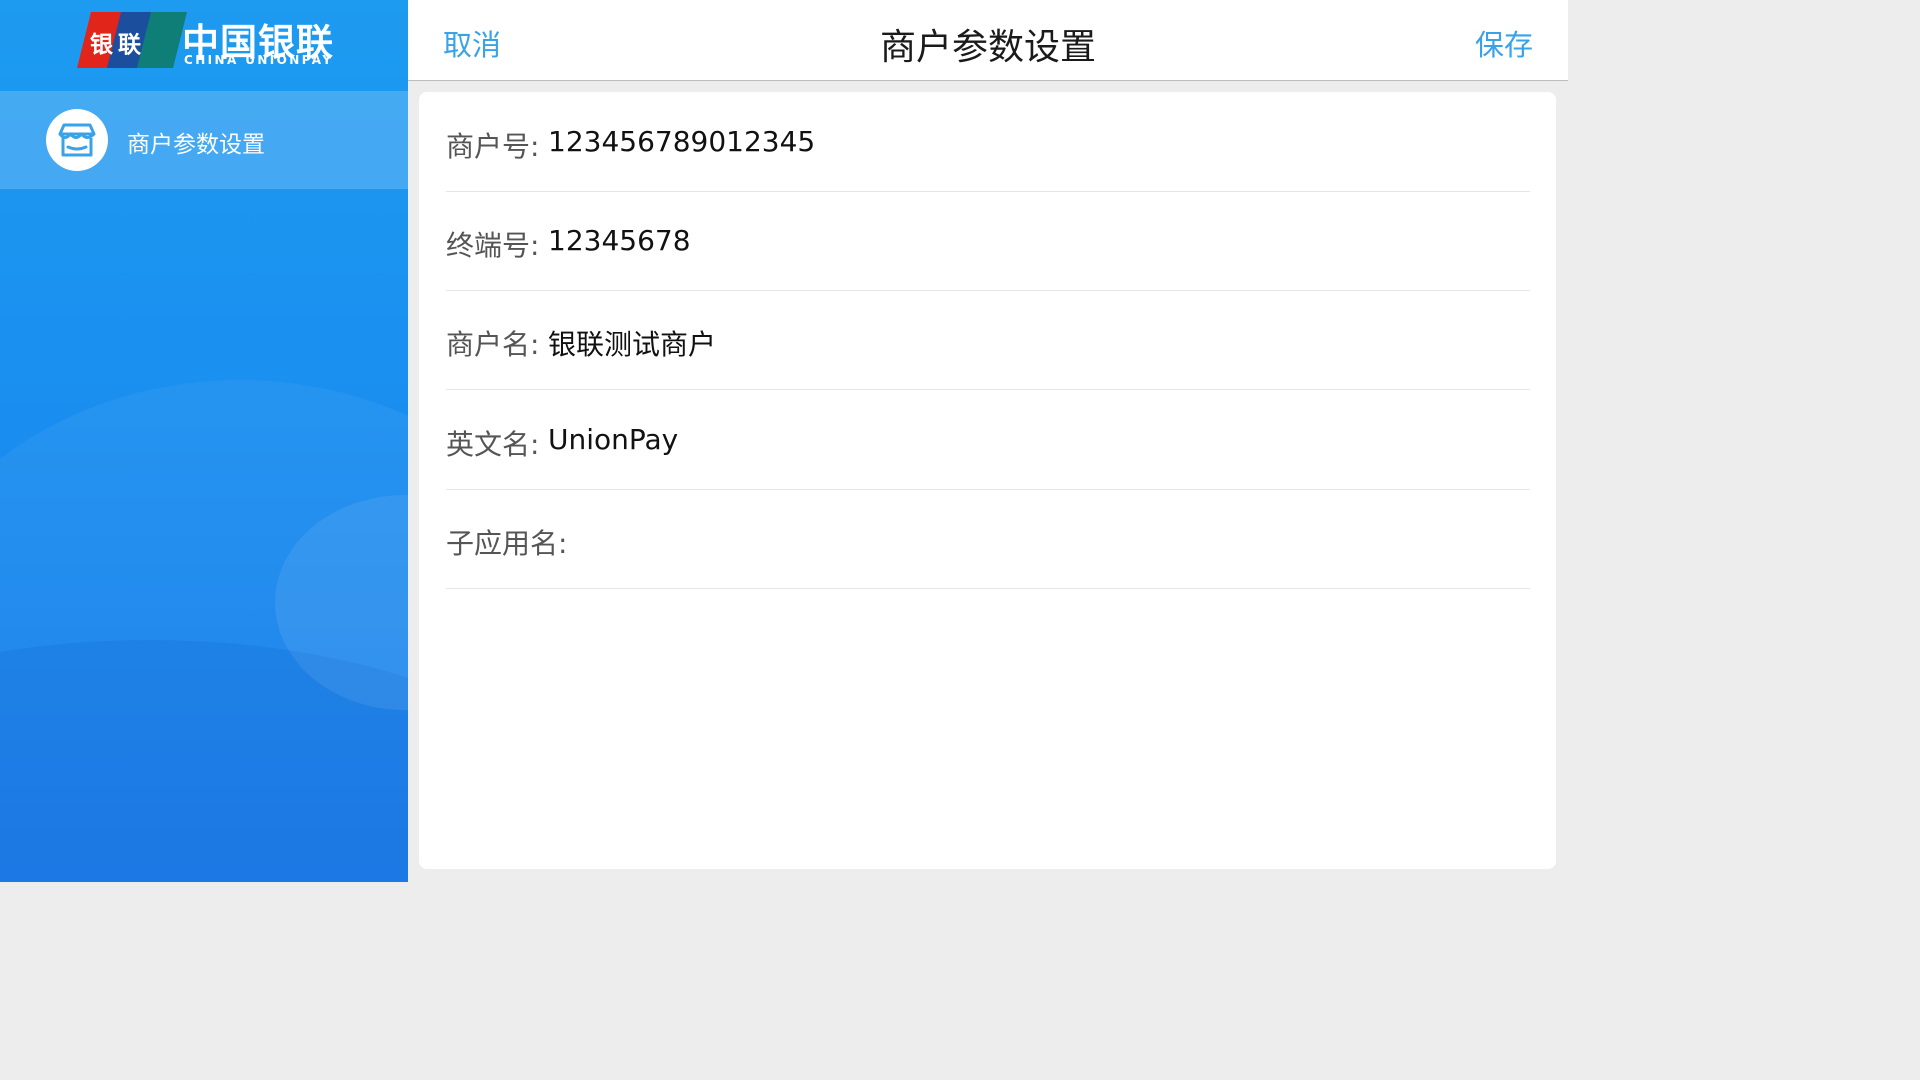 The height and width of the screenshot is (1080, 1920). I want to click on terminal-id-value: 12345678, so click(619, 240).